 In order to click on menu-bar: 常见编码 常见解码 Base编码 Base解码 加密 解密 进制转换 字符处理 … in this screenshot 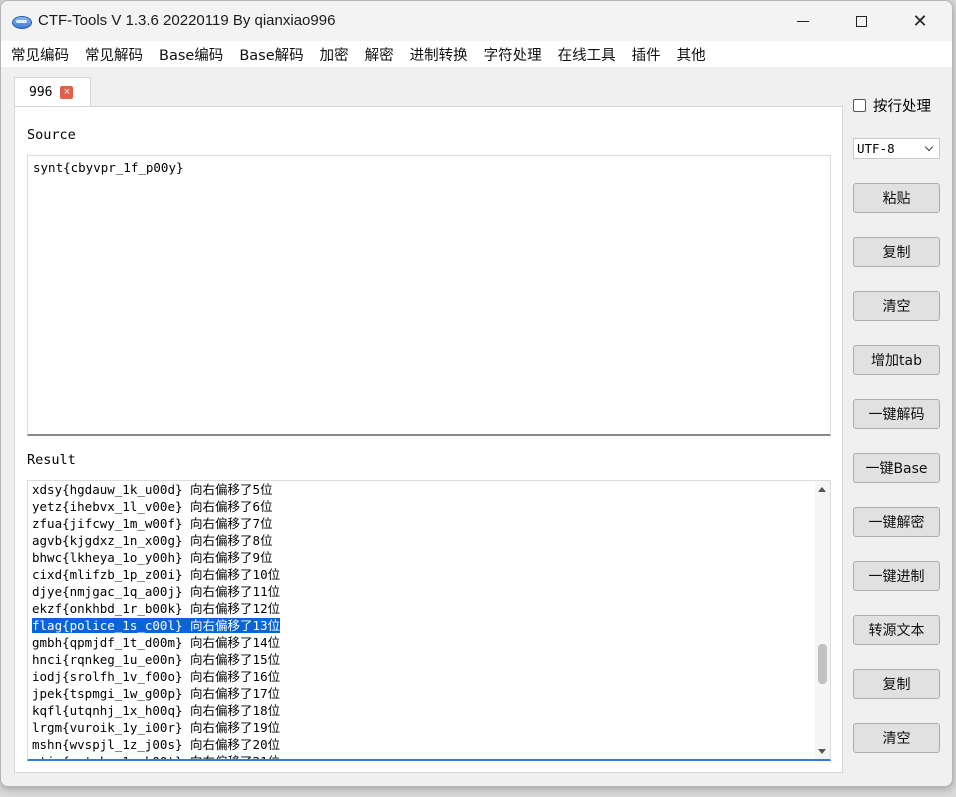, I will do `click(476, 54)`.